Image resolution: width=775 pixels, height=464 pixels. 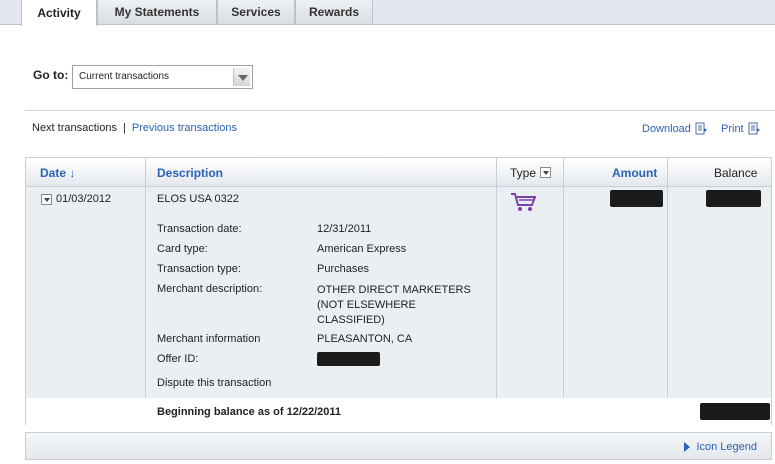 What do you see at coordinates (241, 77) in the screenshot?
I see `chevron-down-icon` at bounding box center [241, 77].